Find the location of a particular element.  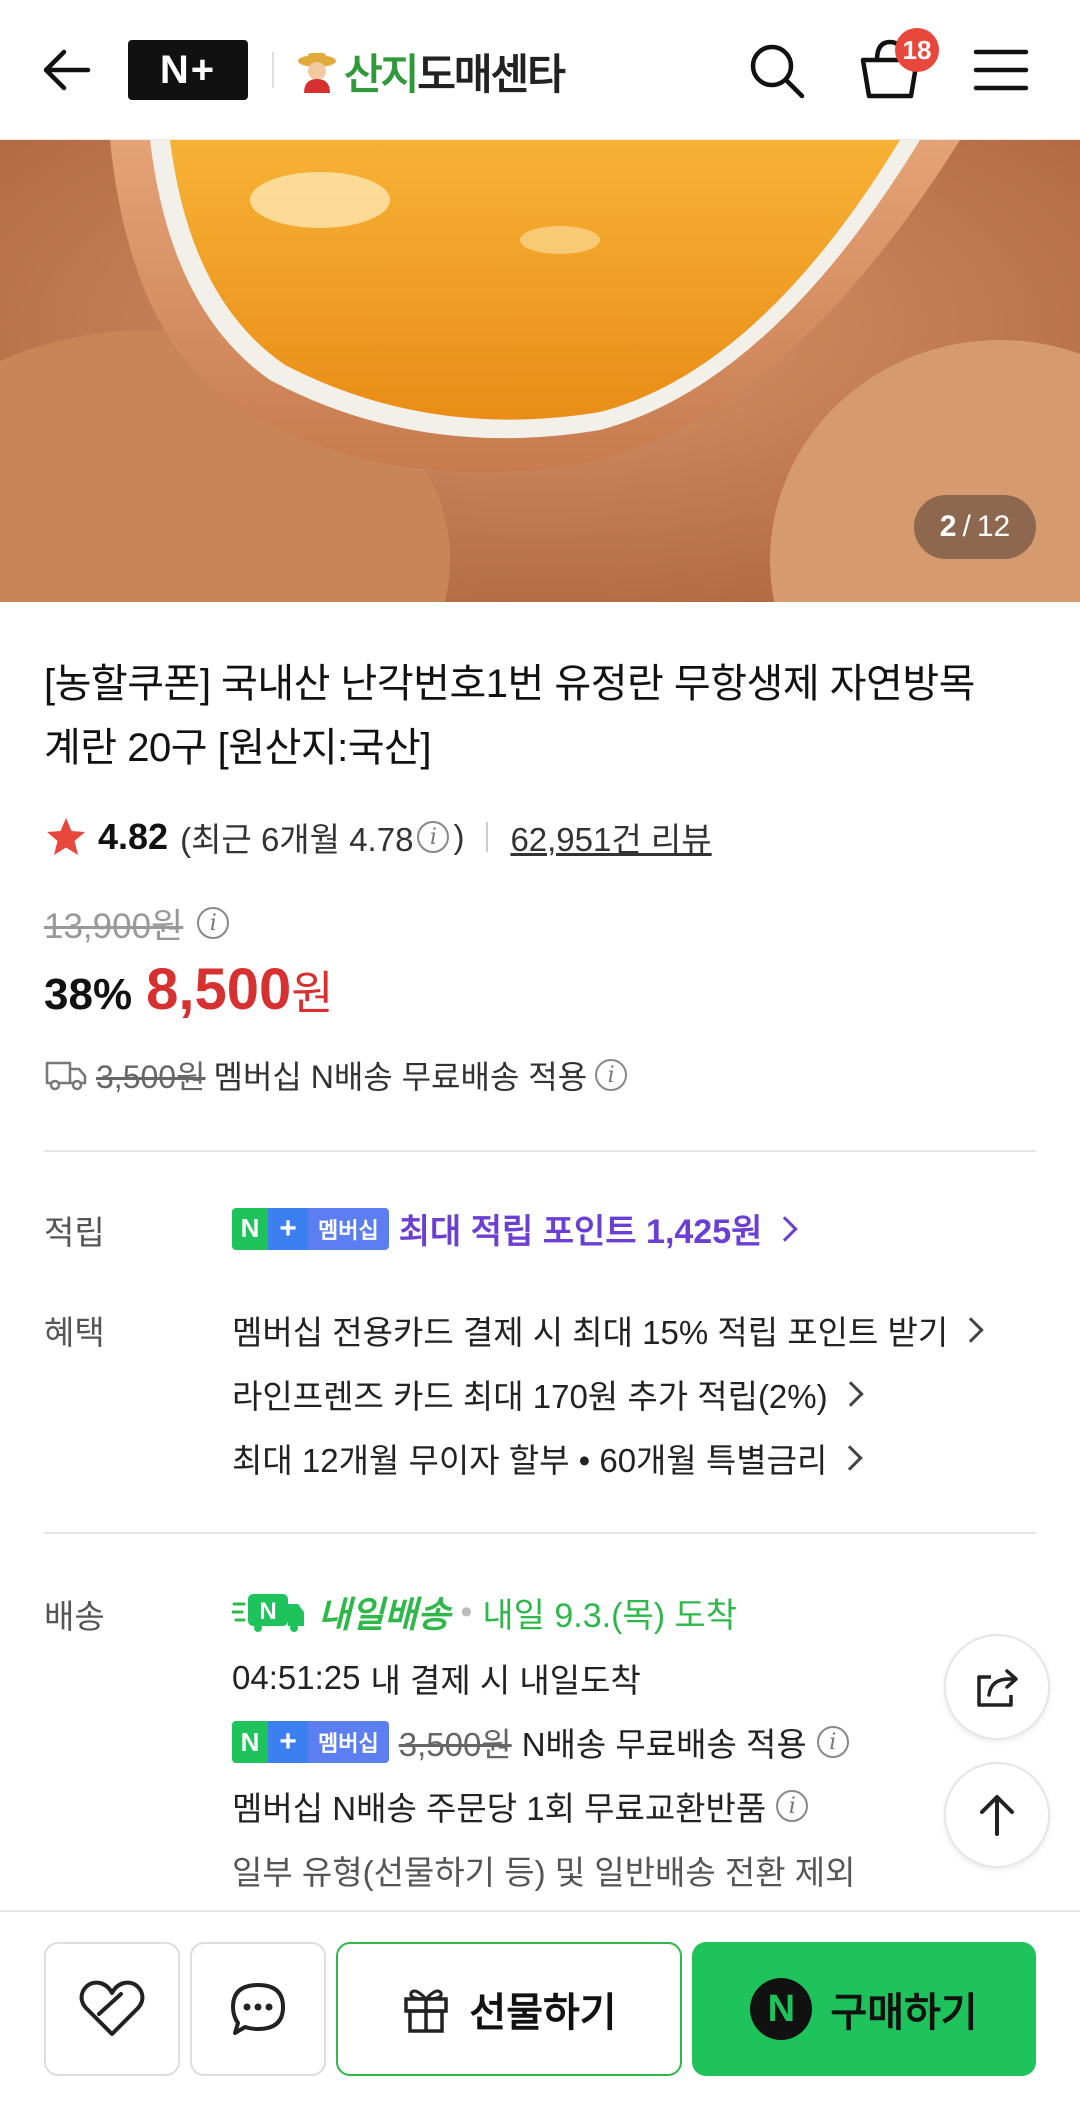

price-row: 38% 8,500 원 is located at coordinates (189, 991).